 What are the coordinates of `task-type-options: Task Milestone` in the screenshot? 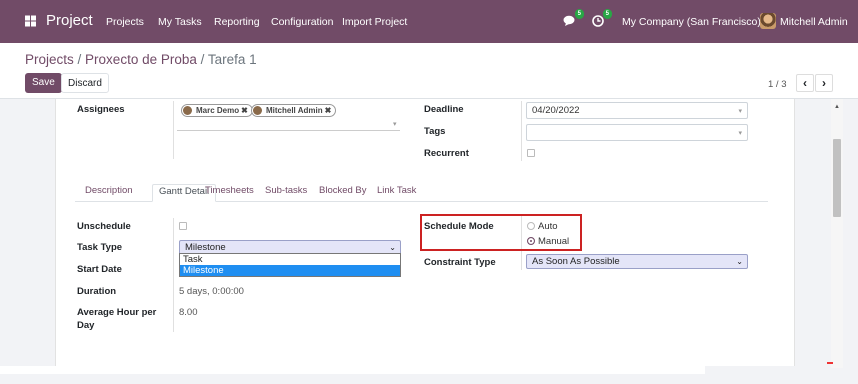 It's located at (290, 265).